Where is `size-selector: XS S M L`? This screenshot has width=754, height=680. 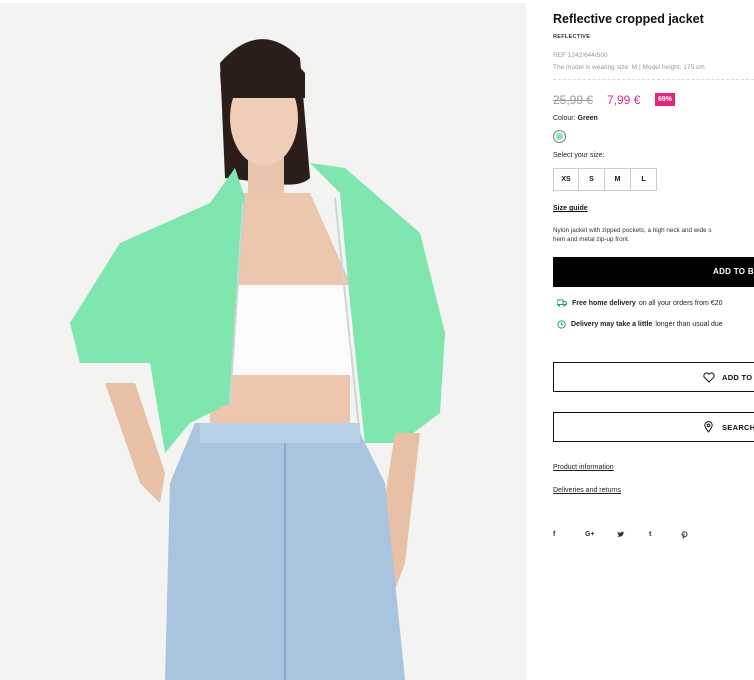 size-selector: XS S M L is located at coordinates (605, 179).